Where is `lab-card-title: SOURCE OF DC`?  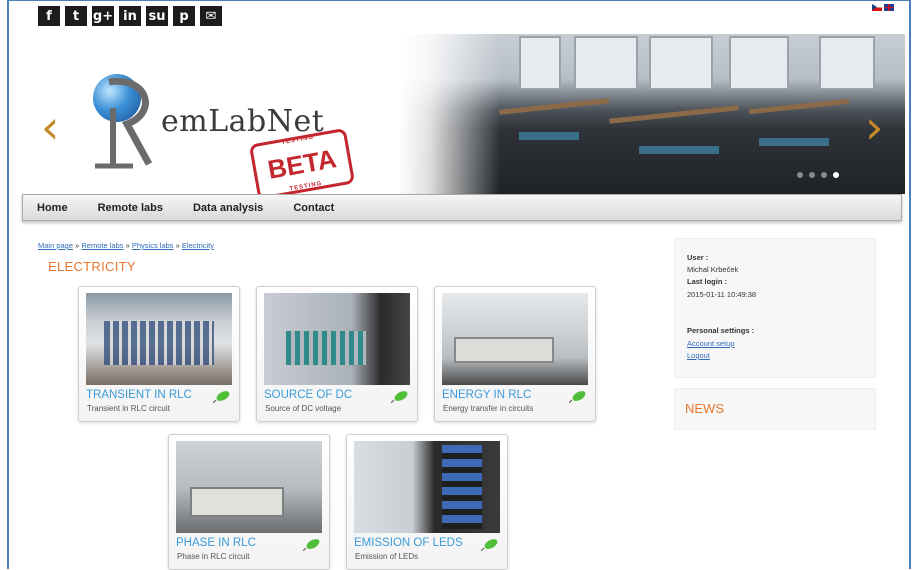
lab-card-title: SOURCE OF DC is located at coordinates (308, 395).